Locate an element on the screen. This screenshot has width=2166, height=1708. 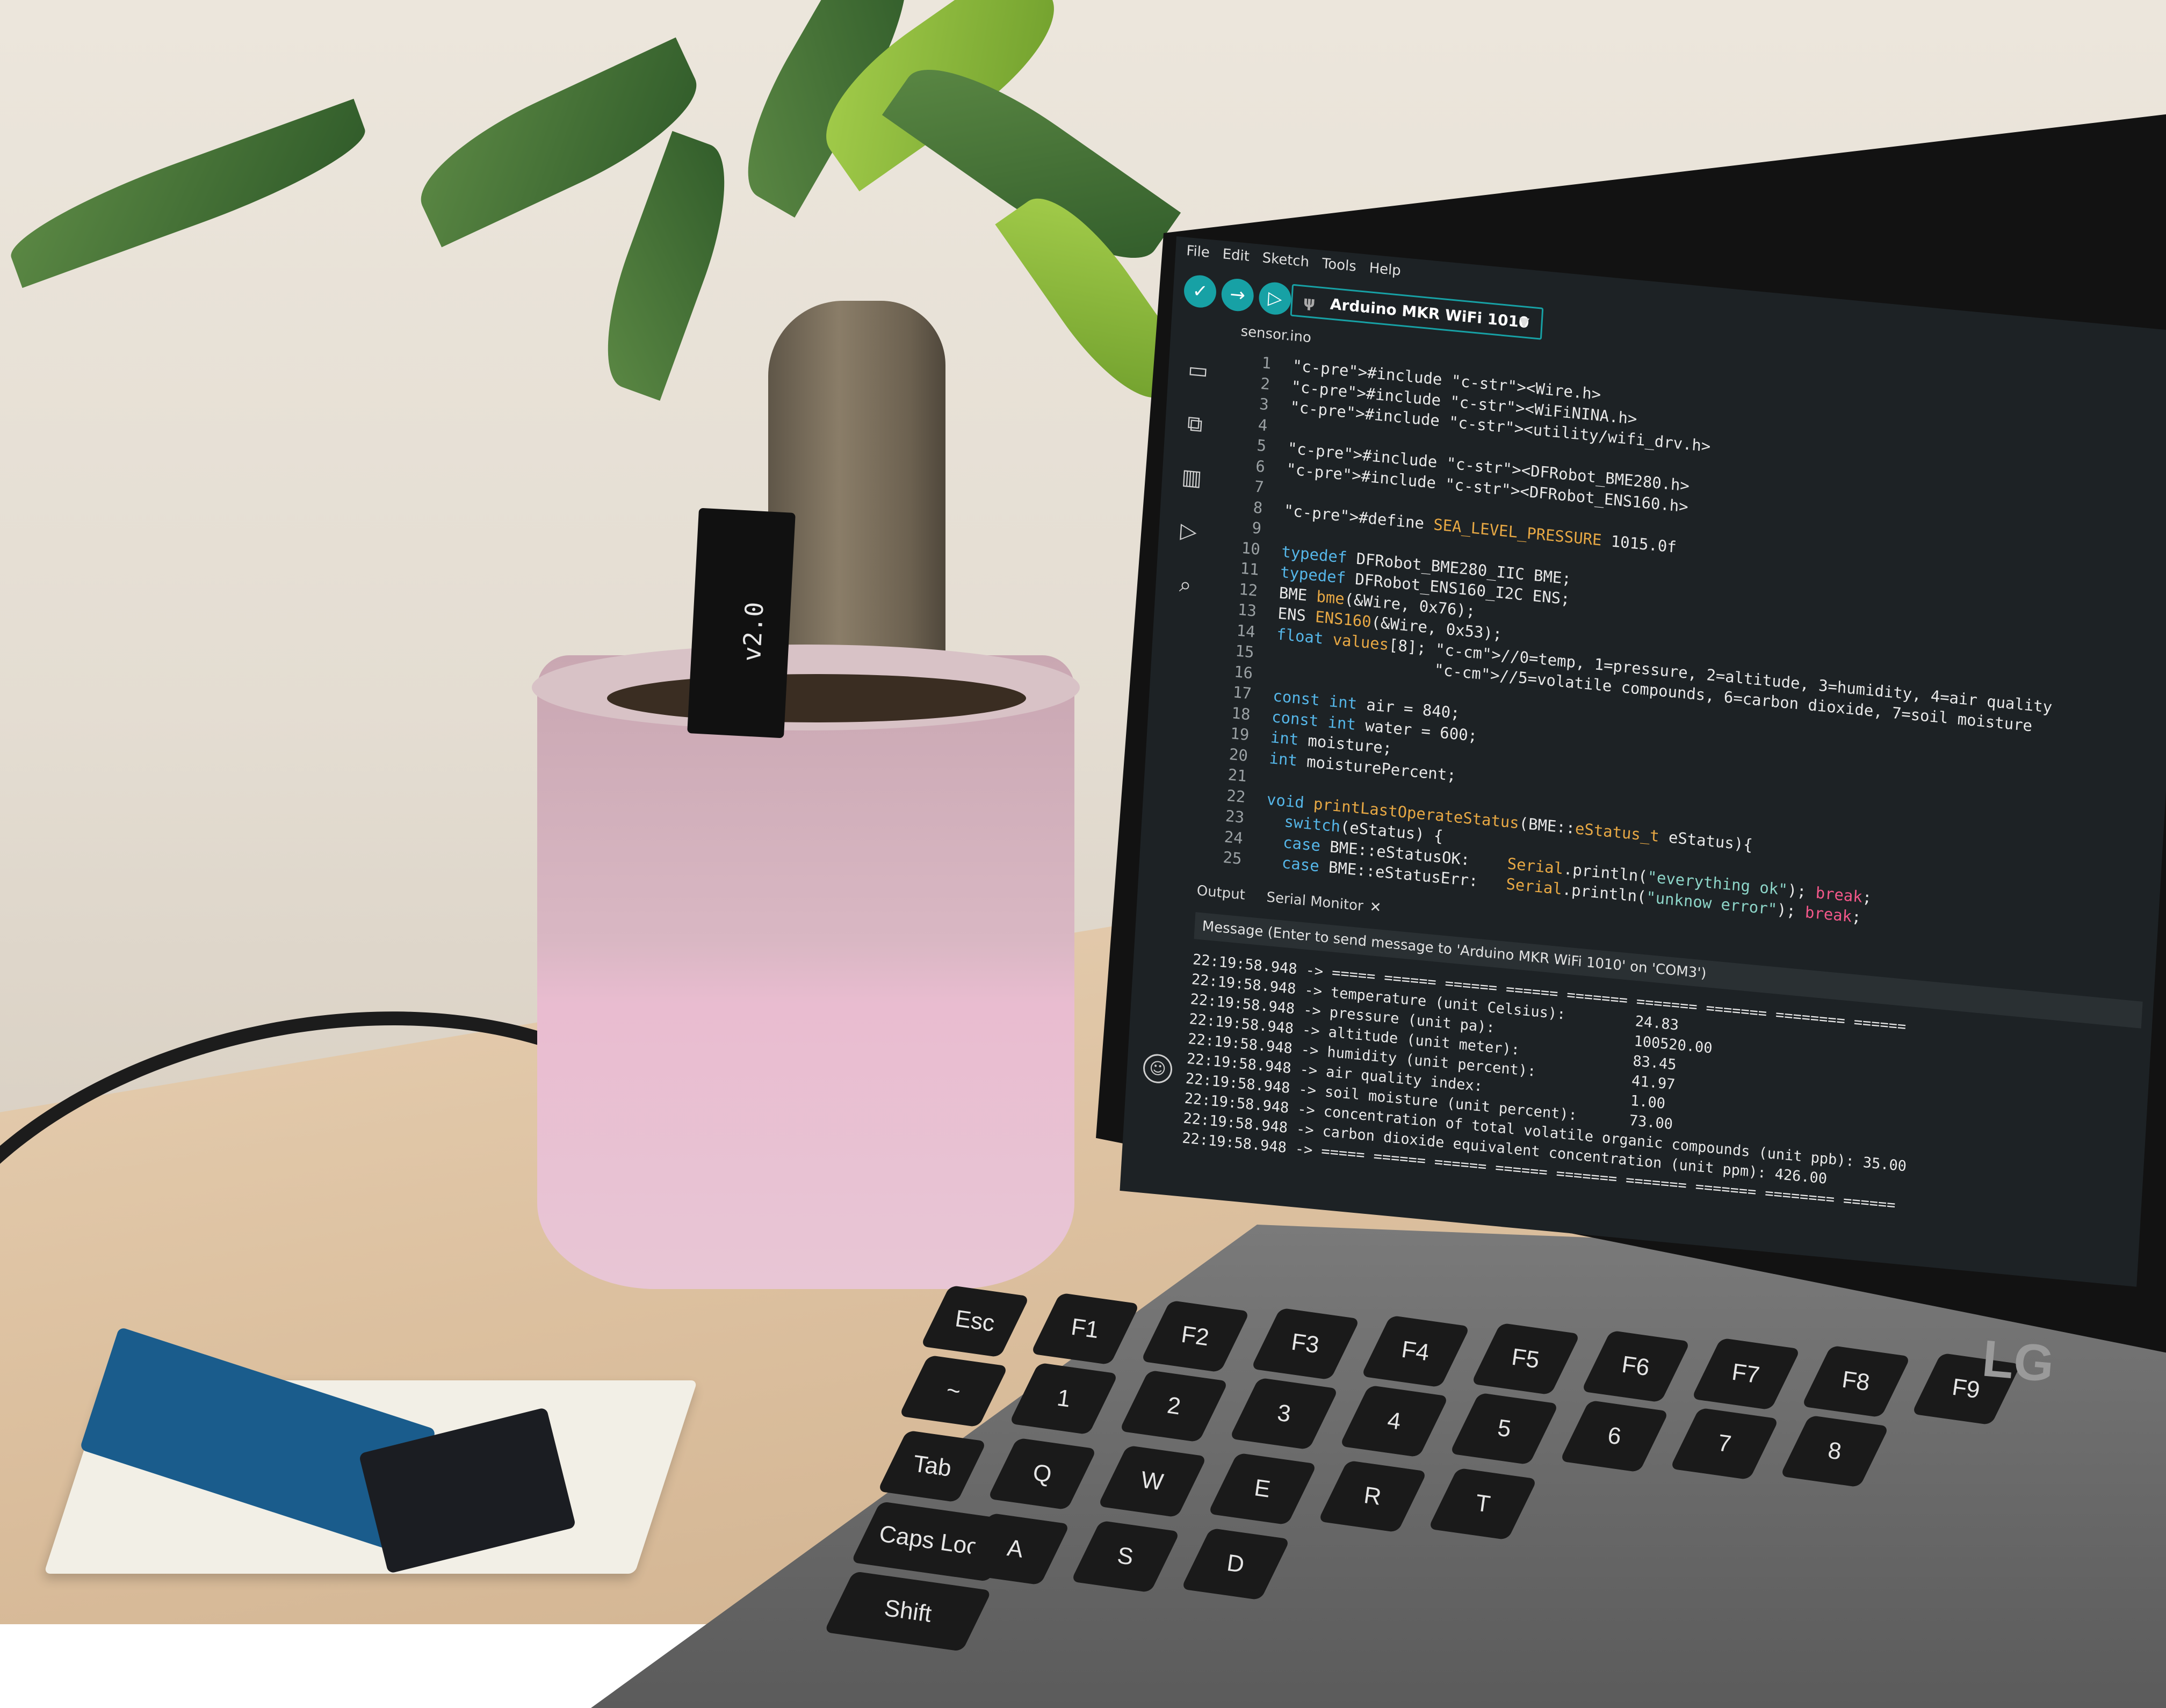
key: W is located at coordinates (1152, 1481).